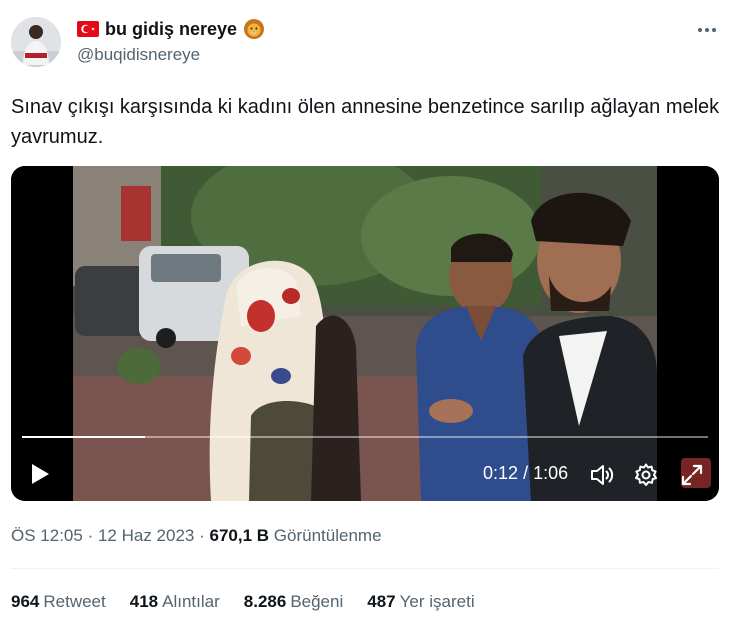  I want to click on tweet-date: 12 Haz 2023, so click(146, 535).